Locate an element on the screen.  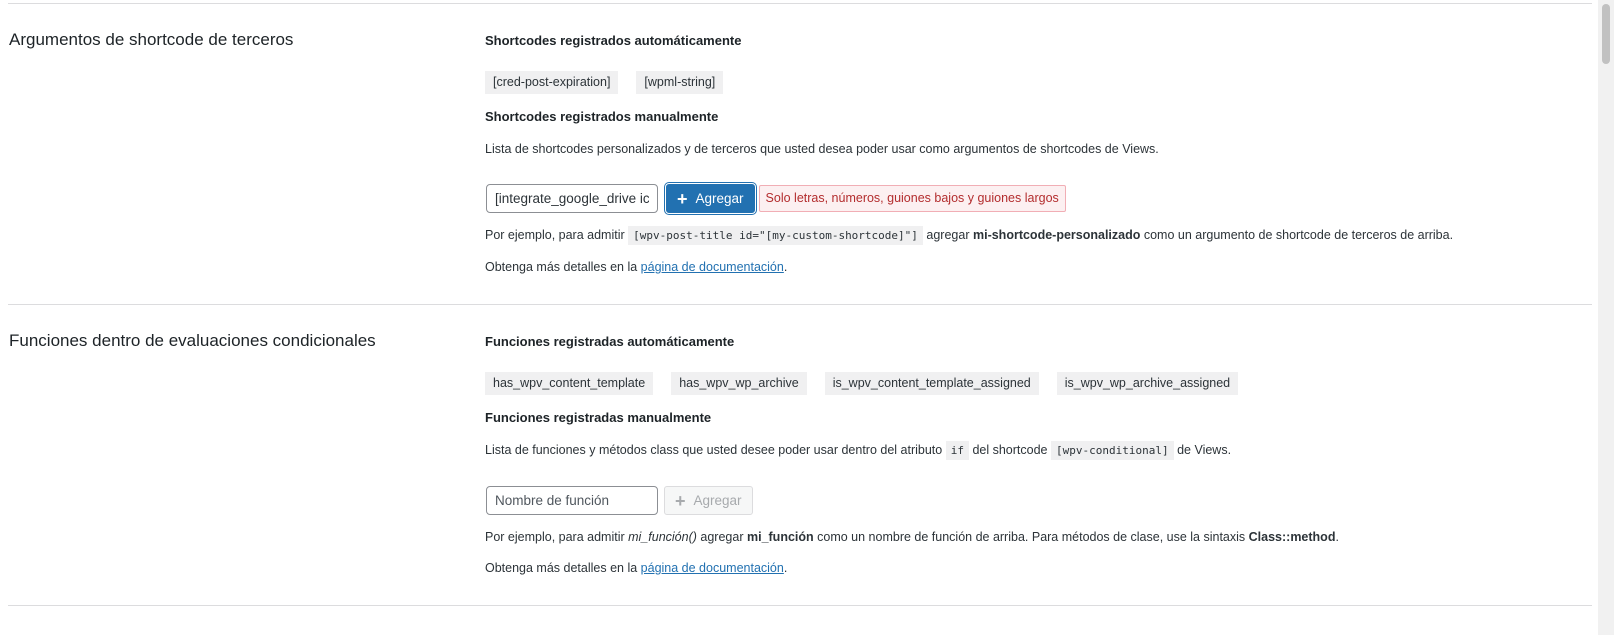
auto-shortcode-chip: [wpml-string] is located at coordinates (680, 82).